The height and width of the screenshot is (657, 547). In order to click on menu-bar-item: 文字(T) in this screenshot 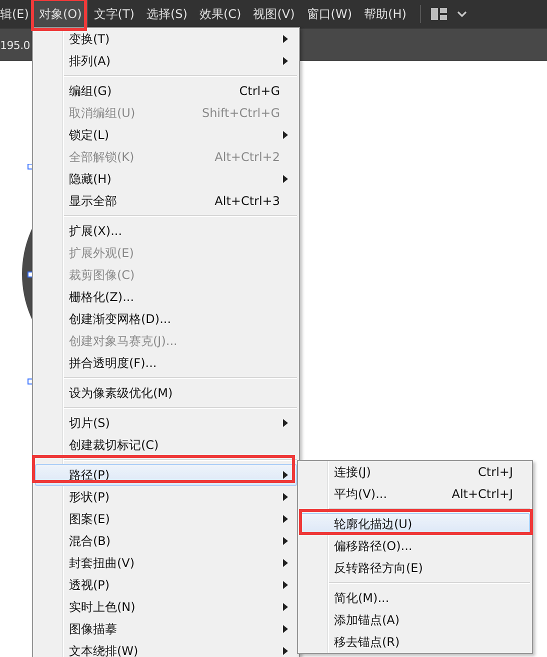, I will do `click(114, 14)`.